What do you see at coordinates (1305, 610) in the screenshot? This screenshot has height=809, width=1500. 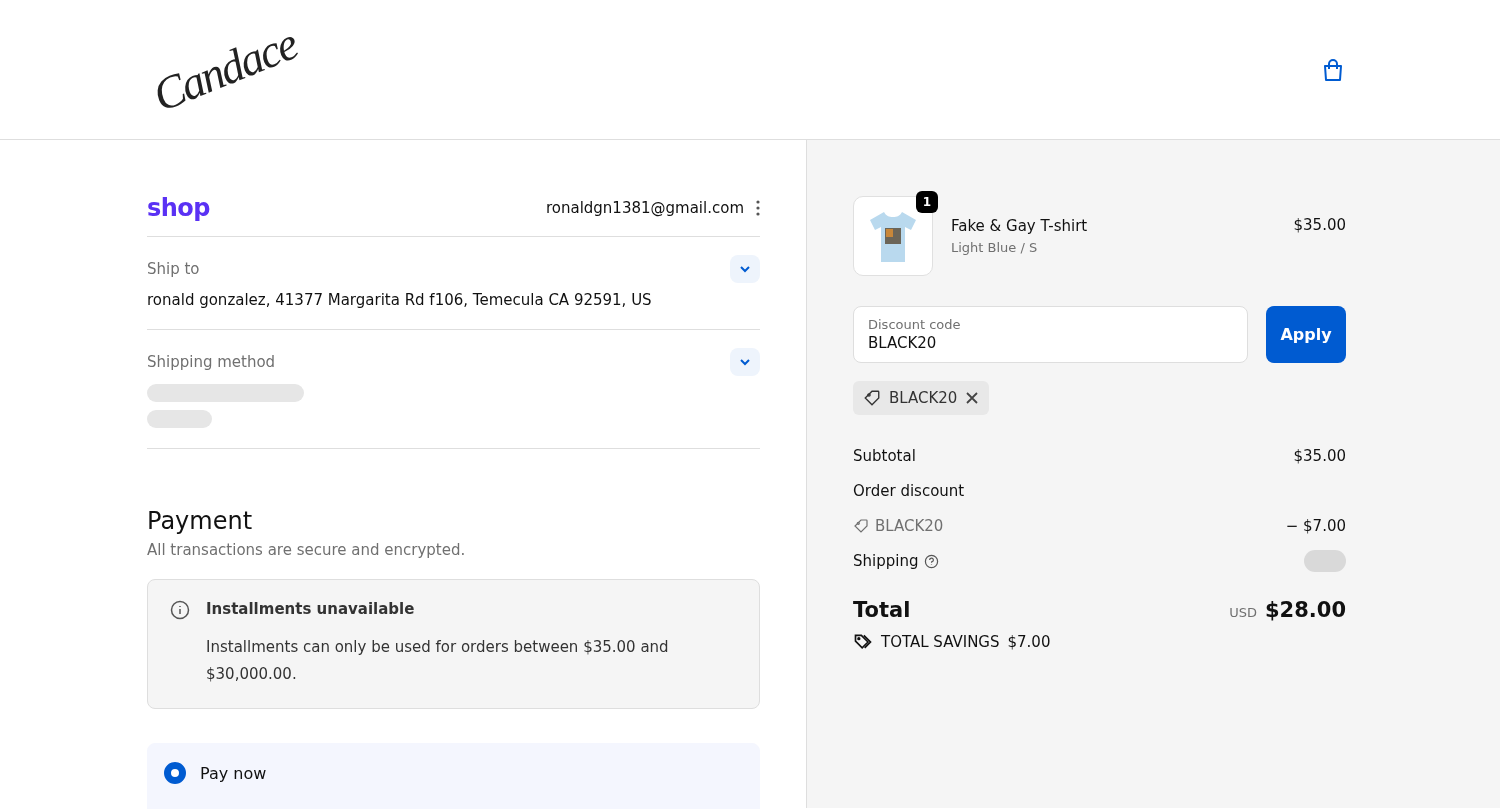 I see `total-amount: $28.00` at bounding box center [1305, 610].